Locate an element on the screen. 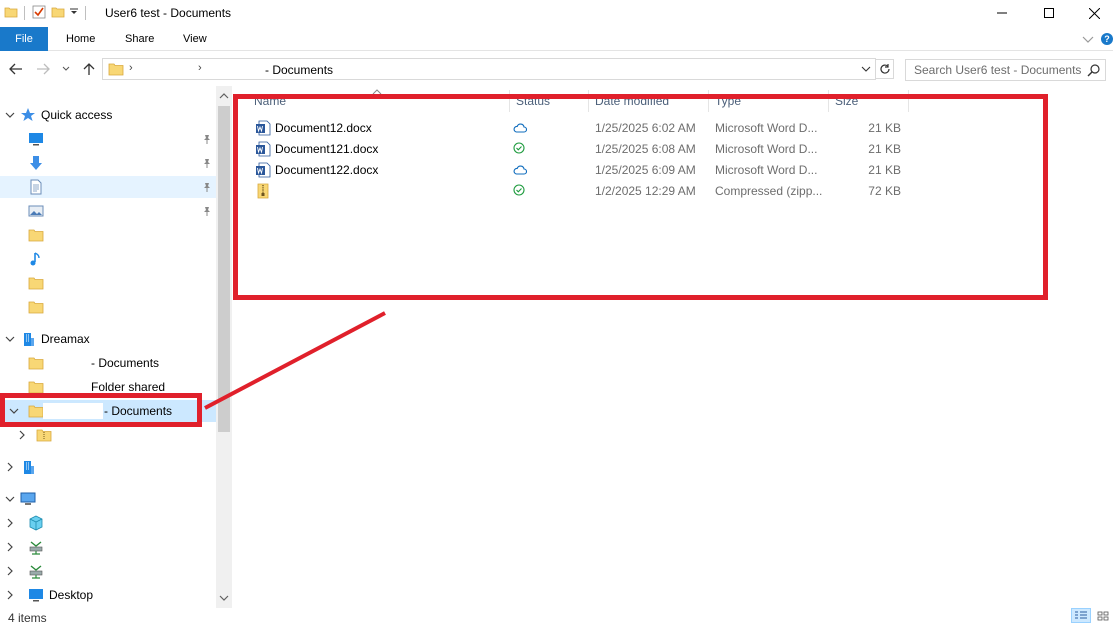 This screenshot has width=1113, height=623. address-bar: › › - Documents is located at coordinates (489, 69).